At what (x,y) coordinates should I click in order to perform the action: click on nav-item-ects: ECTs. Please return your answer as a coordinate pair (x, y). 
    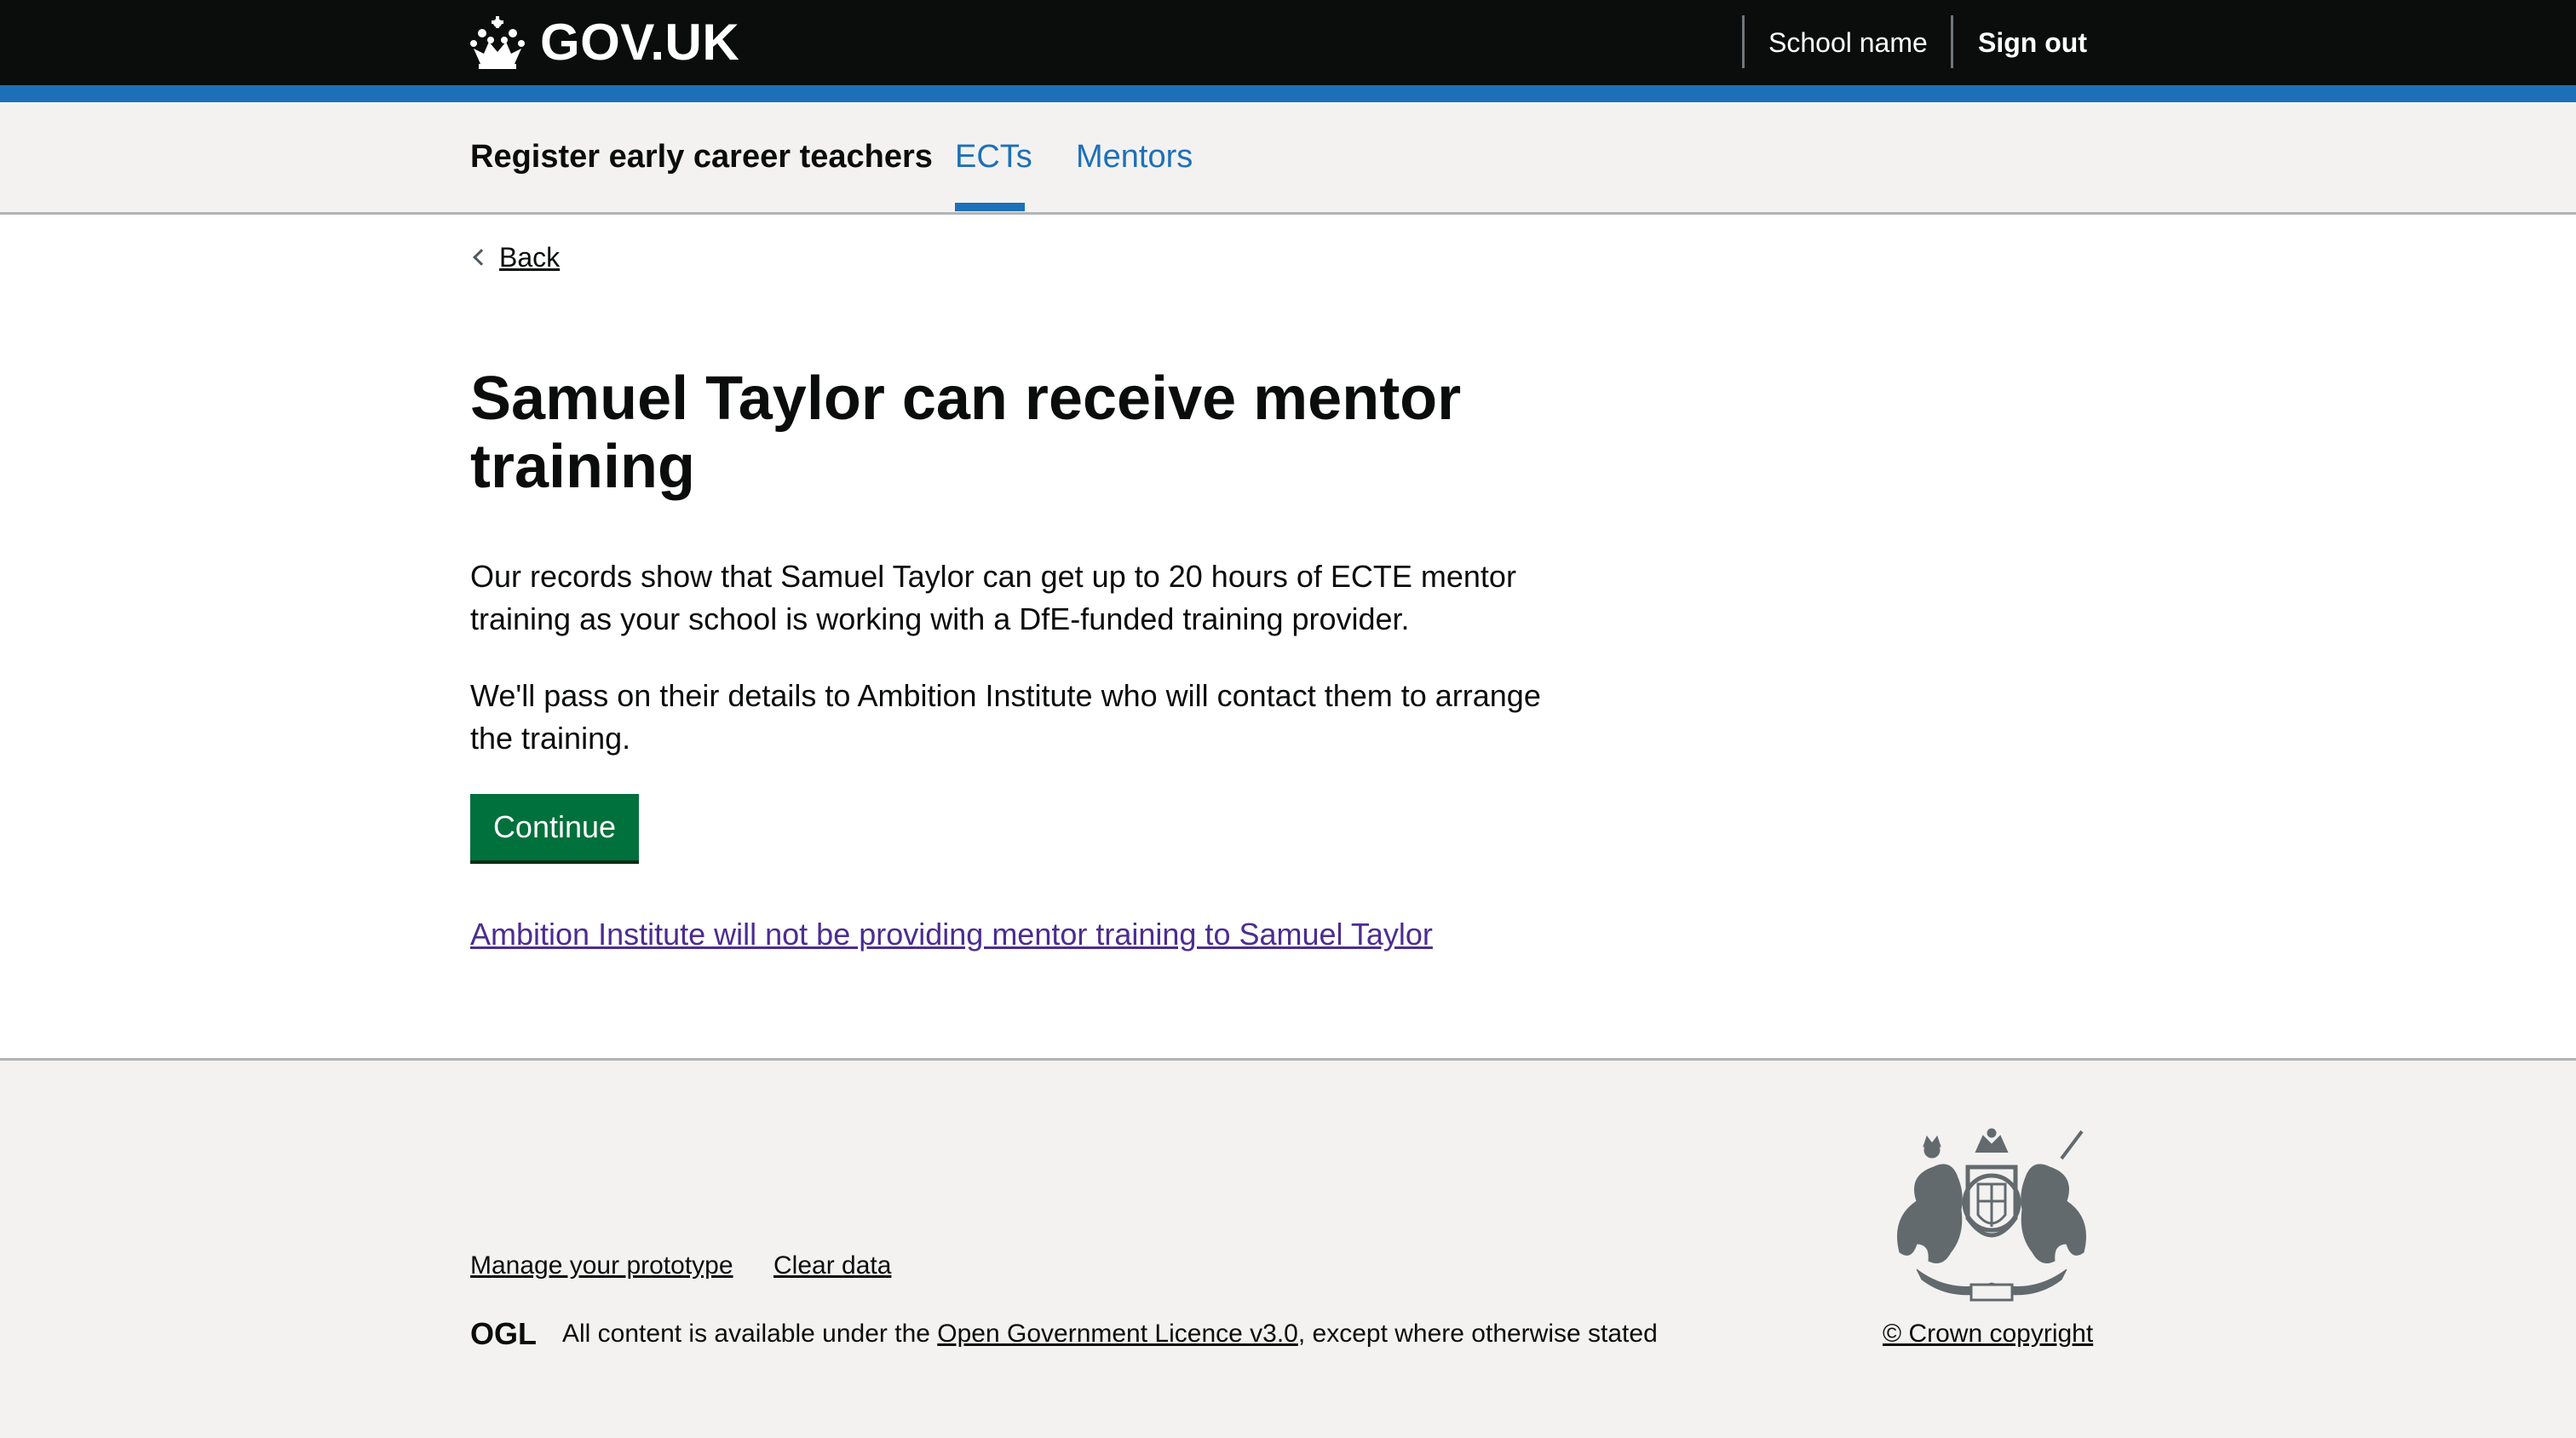
    Looking at the image, I should click on (994, 156).